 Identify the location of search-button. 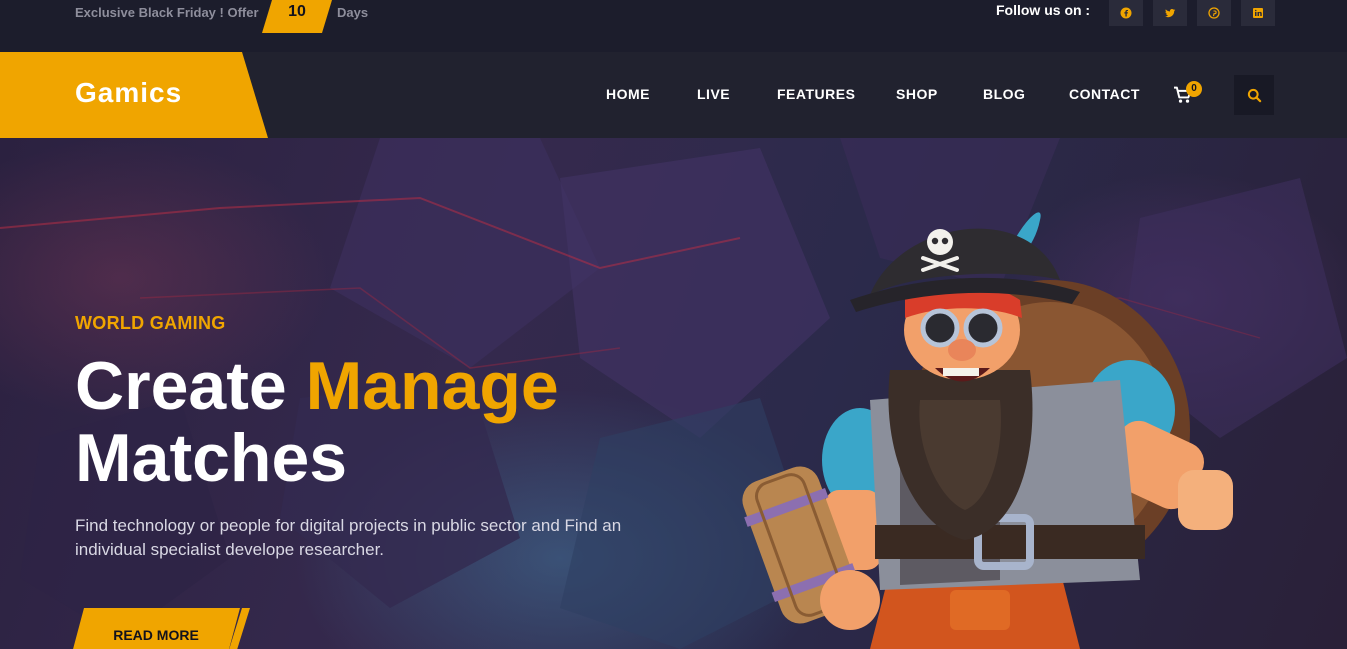
(1254, 95).